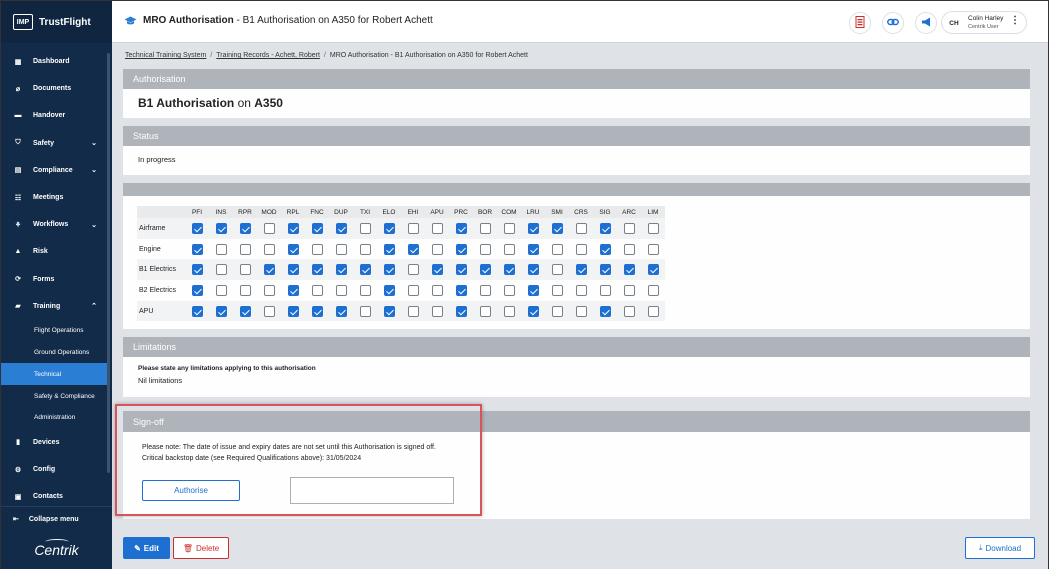 Image resolution: width=1049 pixels, height=569 pixels. What do you see at coordinates (54, 224) in the screenshot?
I see `sidebar-item-workflows: ⚘ Workflows ⌄` at bounding box center [54, 224].